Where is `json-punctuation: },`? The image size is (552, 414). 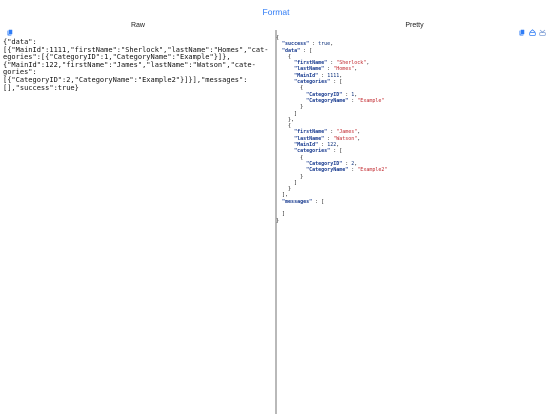 json-punctuation: }, is located at coordinates (285, 119).